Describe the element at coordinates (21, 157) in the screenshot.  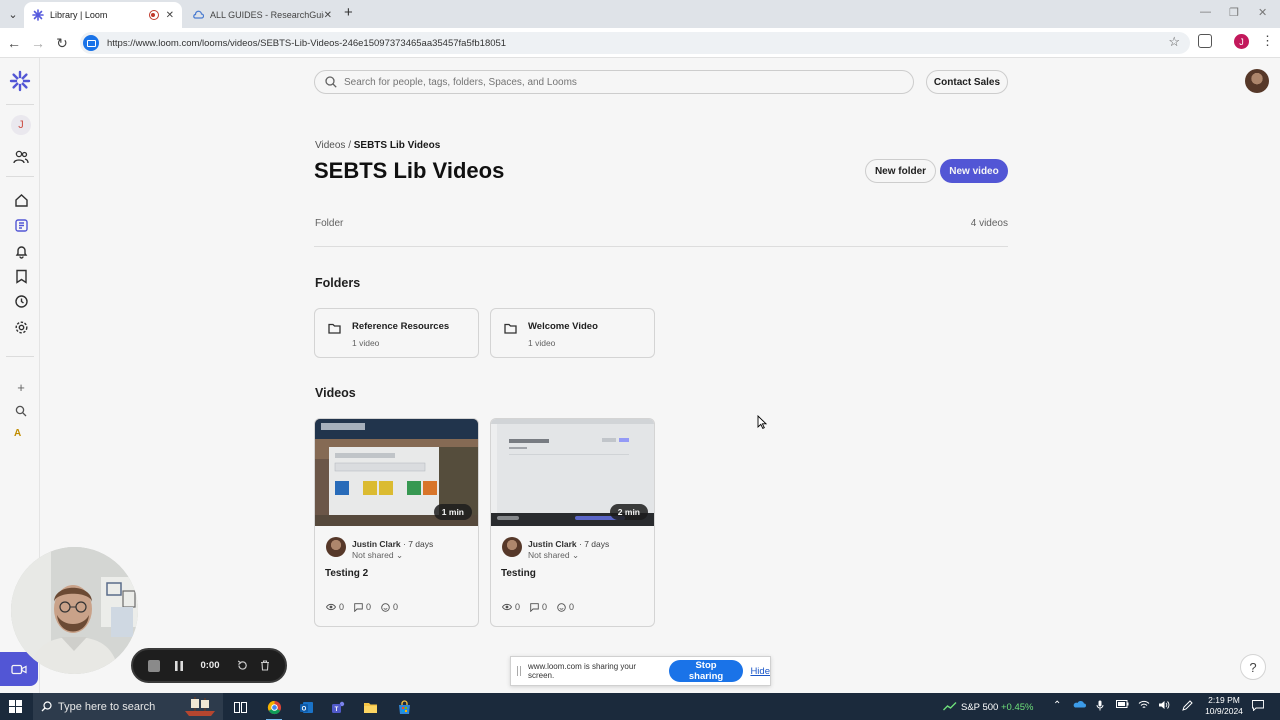
I see `members-icon` at that location.